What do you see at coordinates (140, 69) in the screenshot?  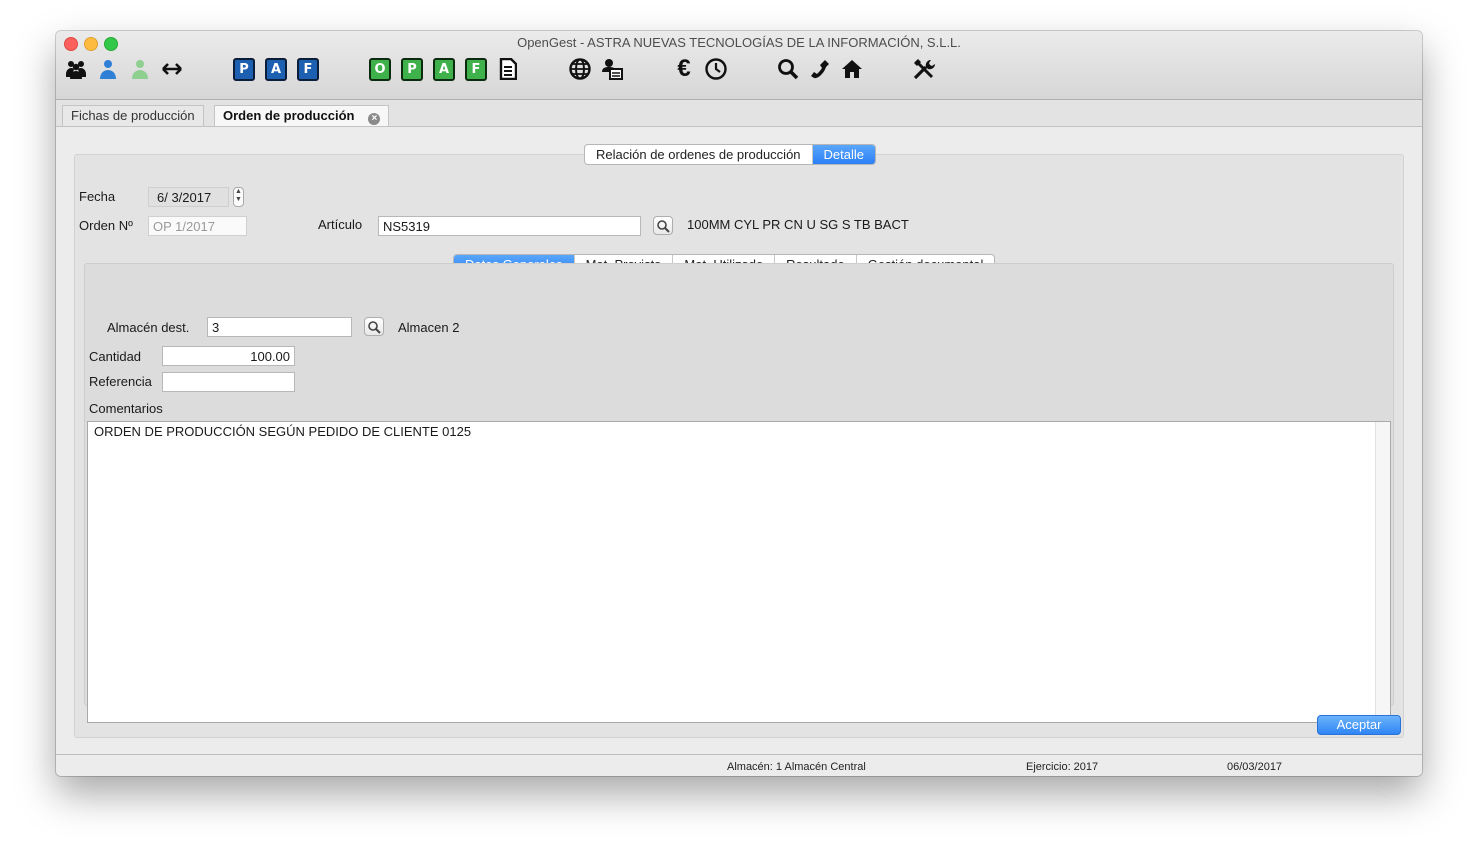 I see `user-green-icon` at bounding box center [140, 69].